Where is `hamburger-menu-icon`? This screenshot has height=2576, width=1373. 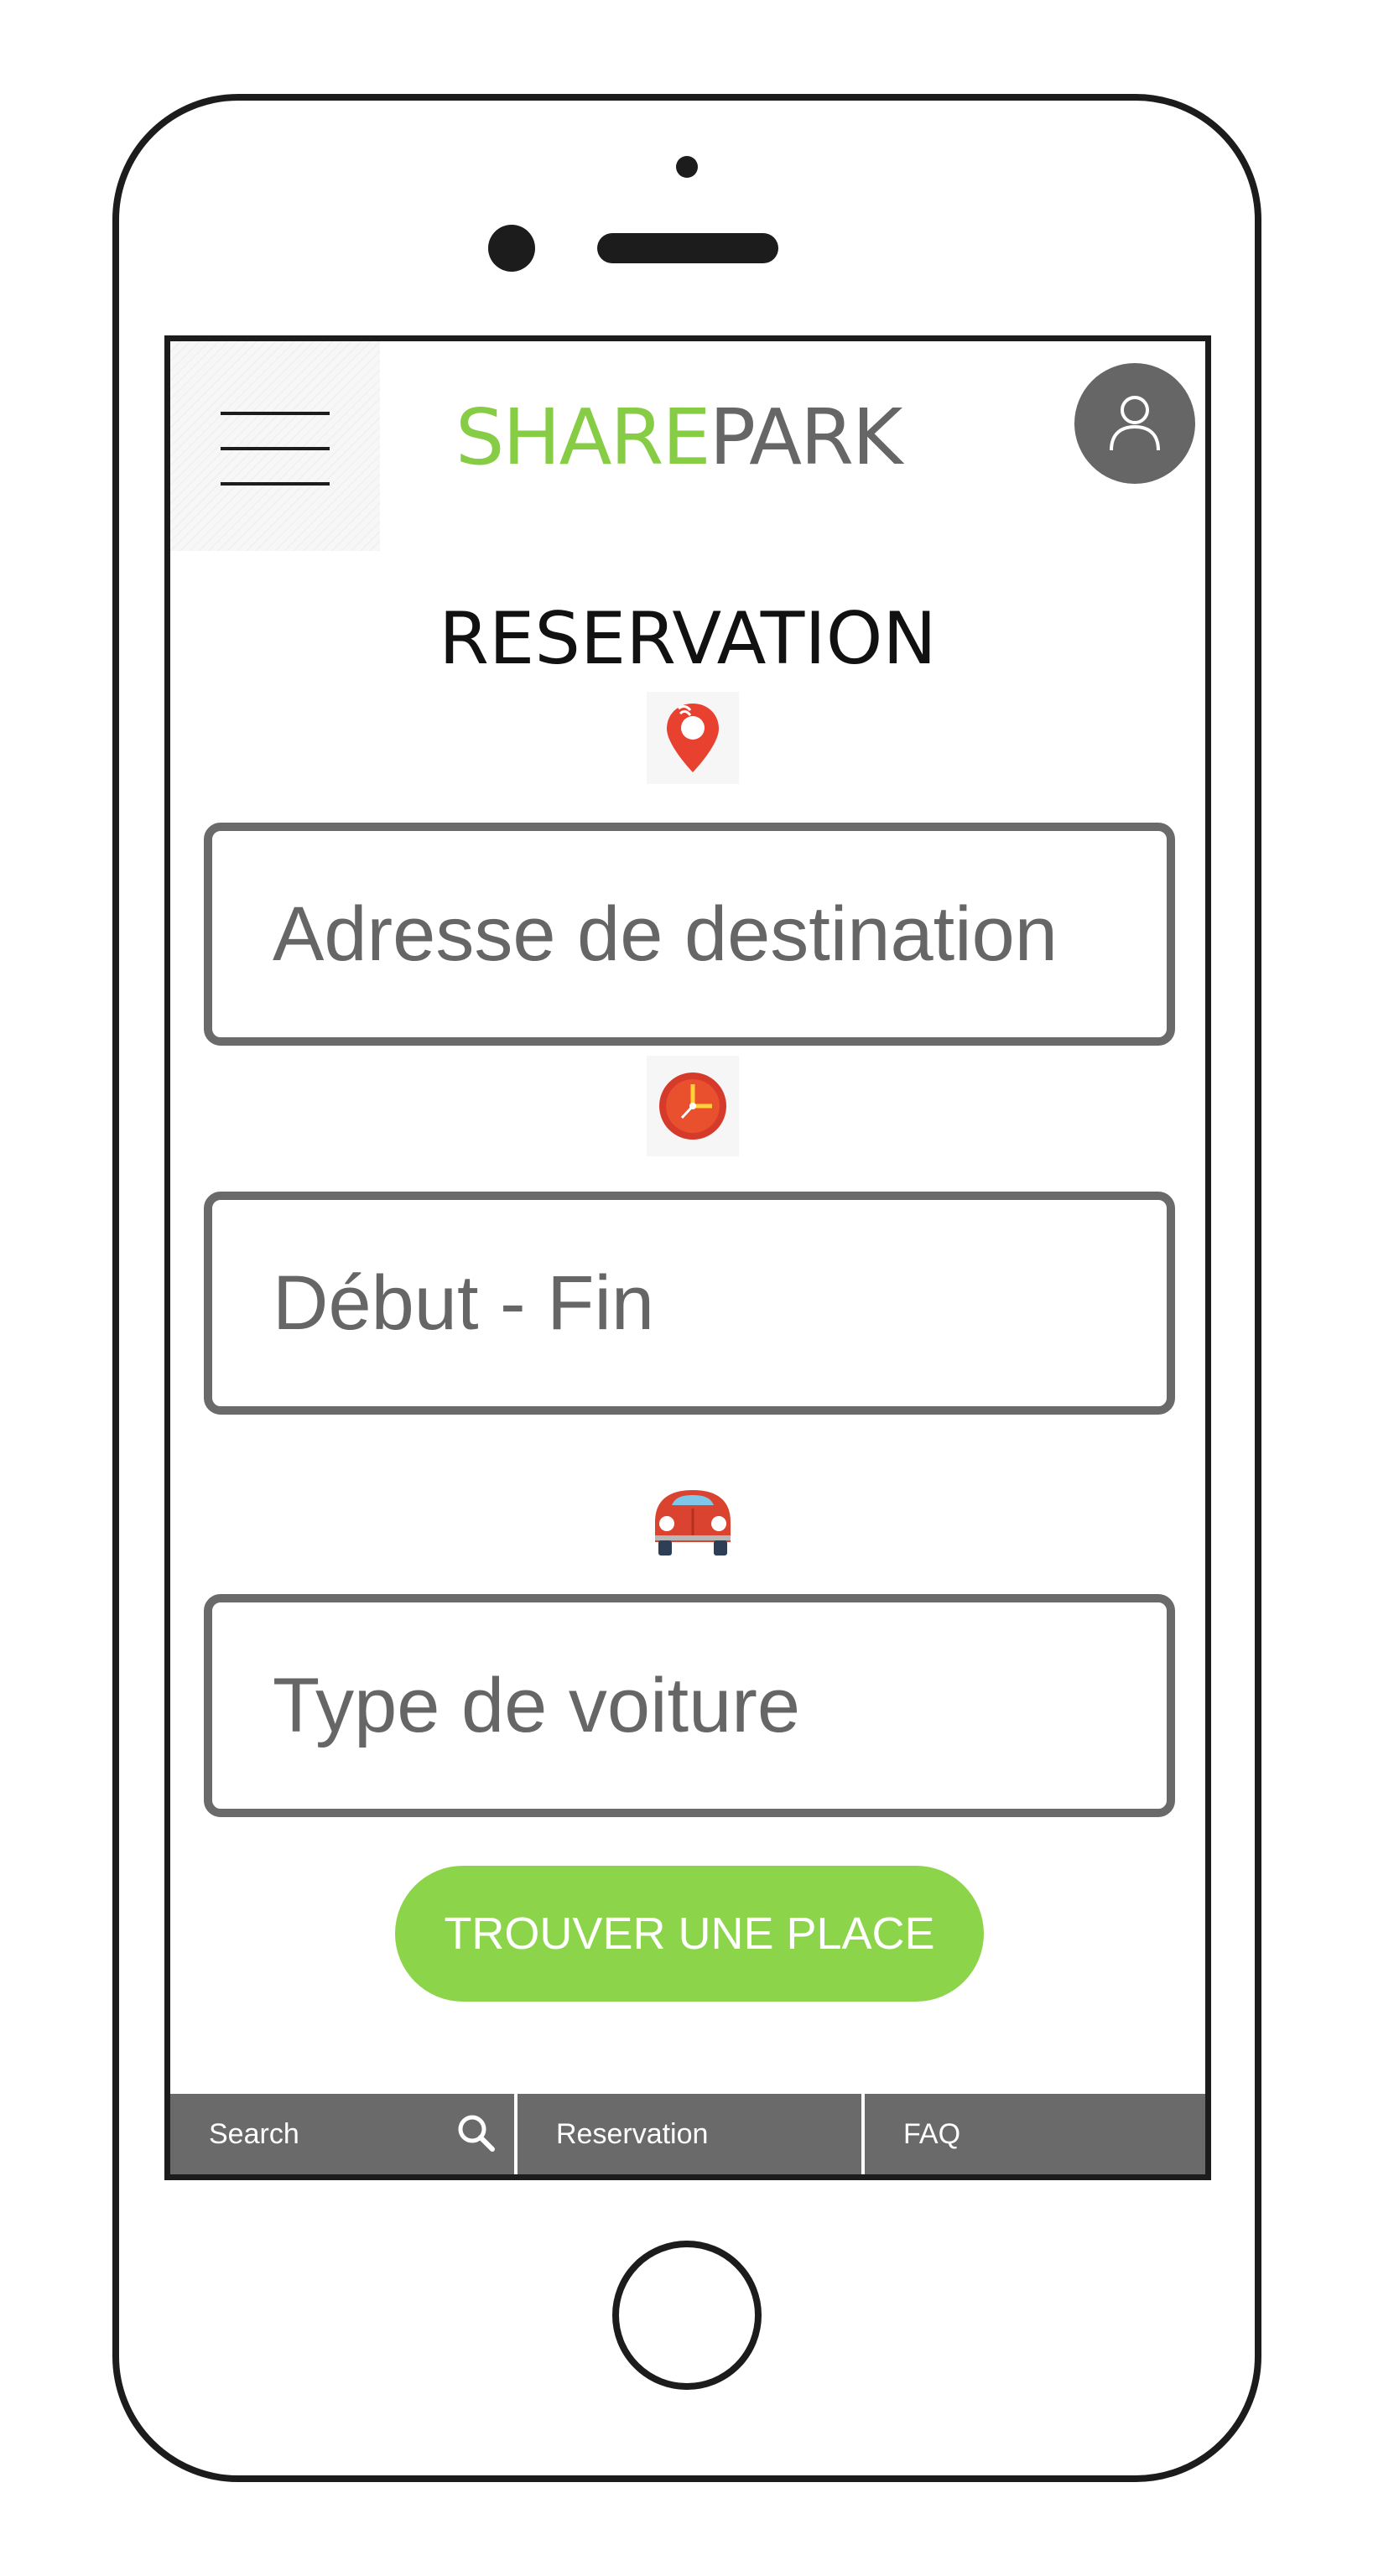 hamburger-menu-icon is located at coordinates (275, 449).